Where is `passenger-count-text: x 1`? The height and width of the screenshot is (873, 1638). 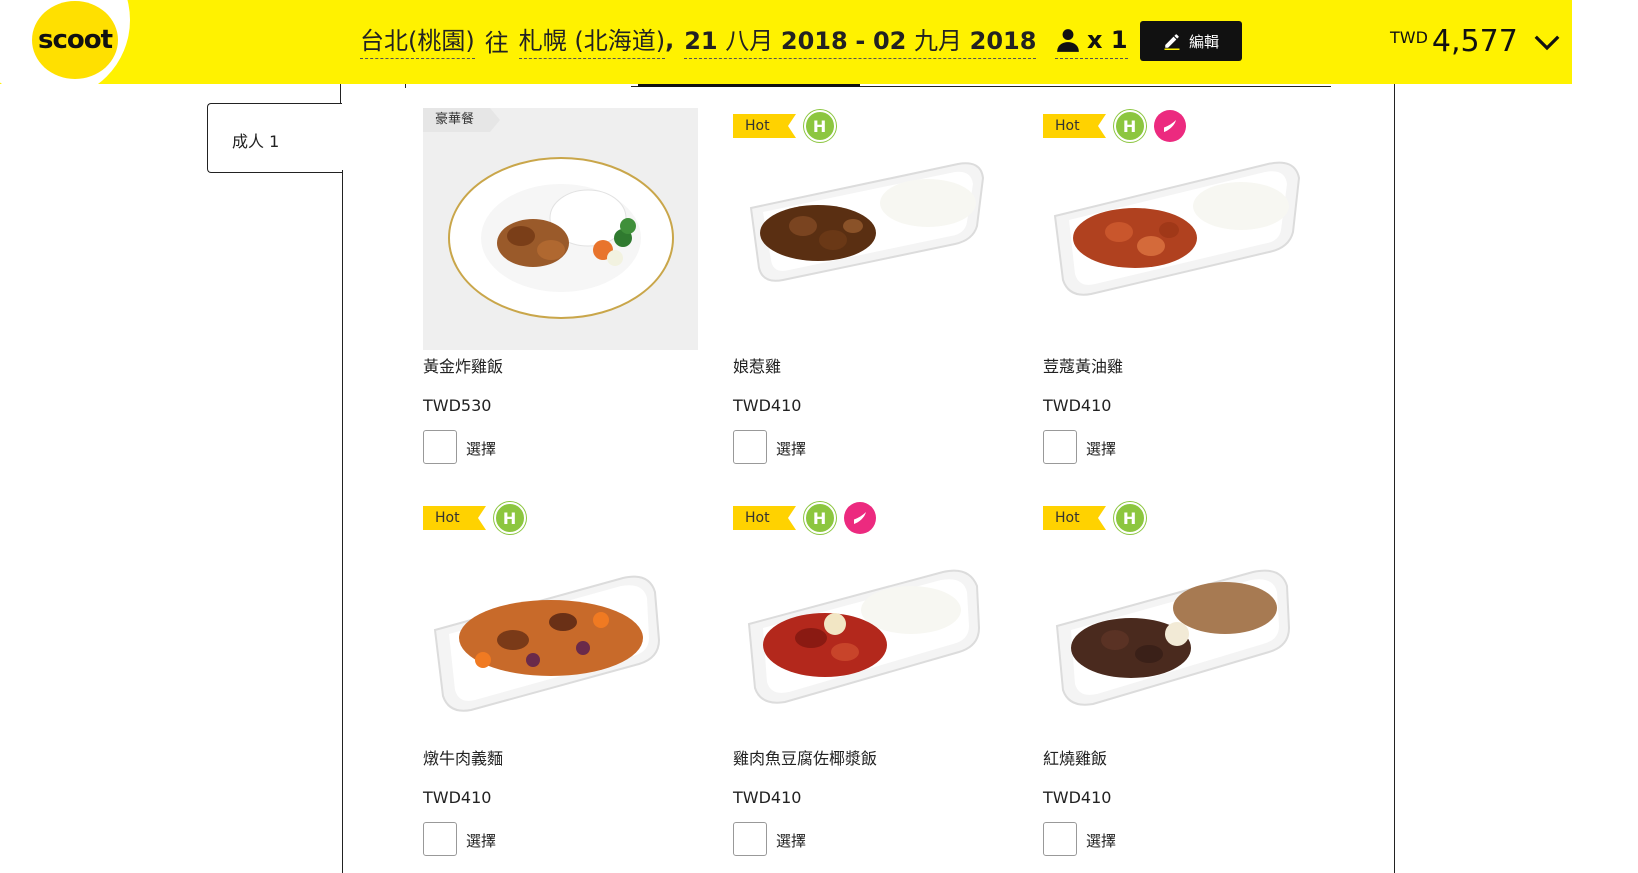
passenger-count-text: x 1 is located at coordinates (1107, 40).